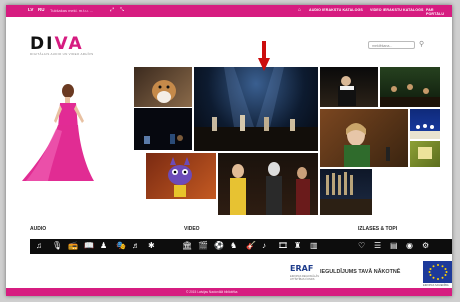 The height and width of the screenshot is (302, 460). Describe the element at coordinates (163, 129) in the screenshot. I see `photo-stage-dark` at that location.